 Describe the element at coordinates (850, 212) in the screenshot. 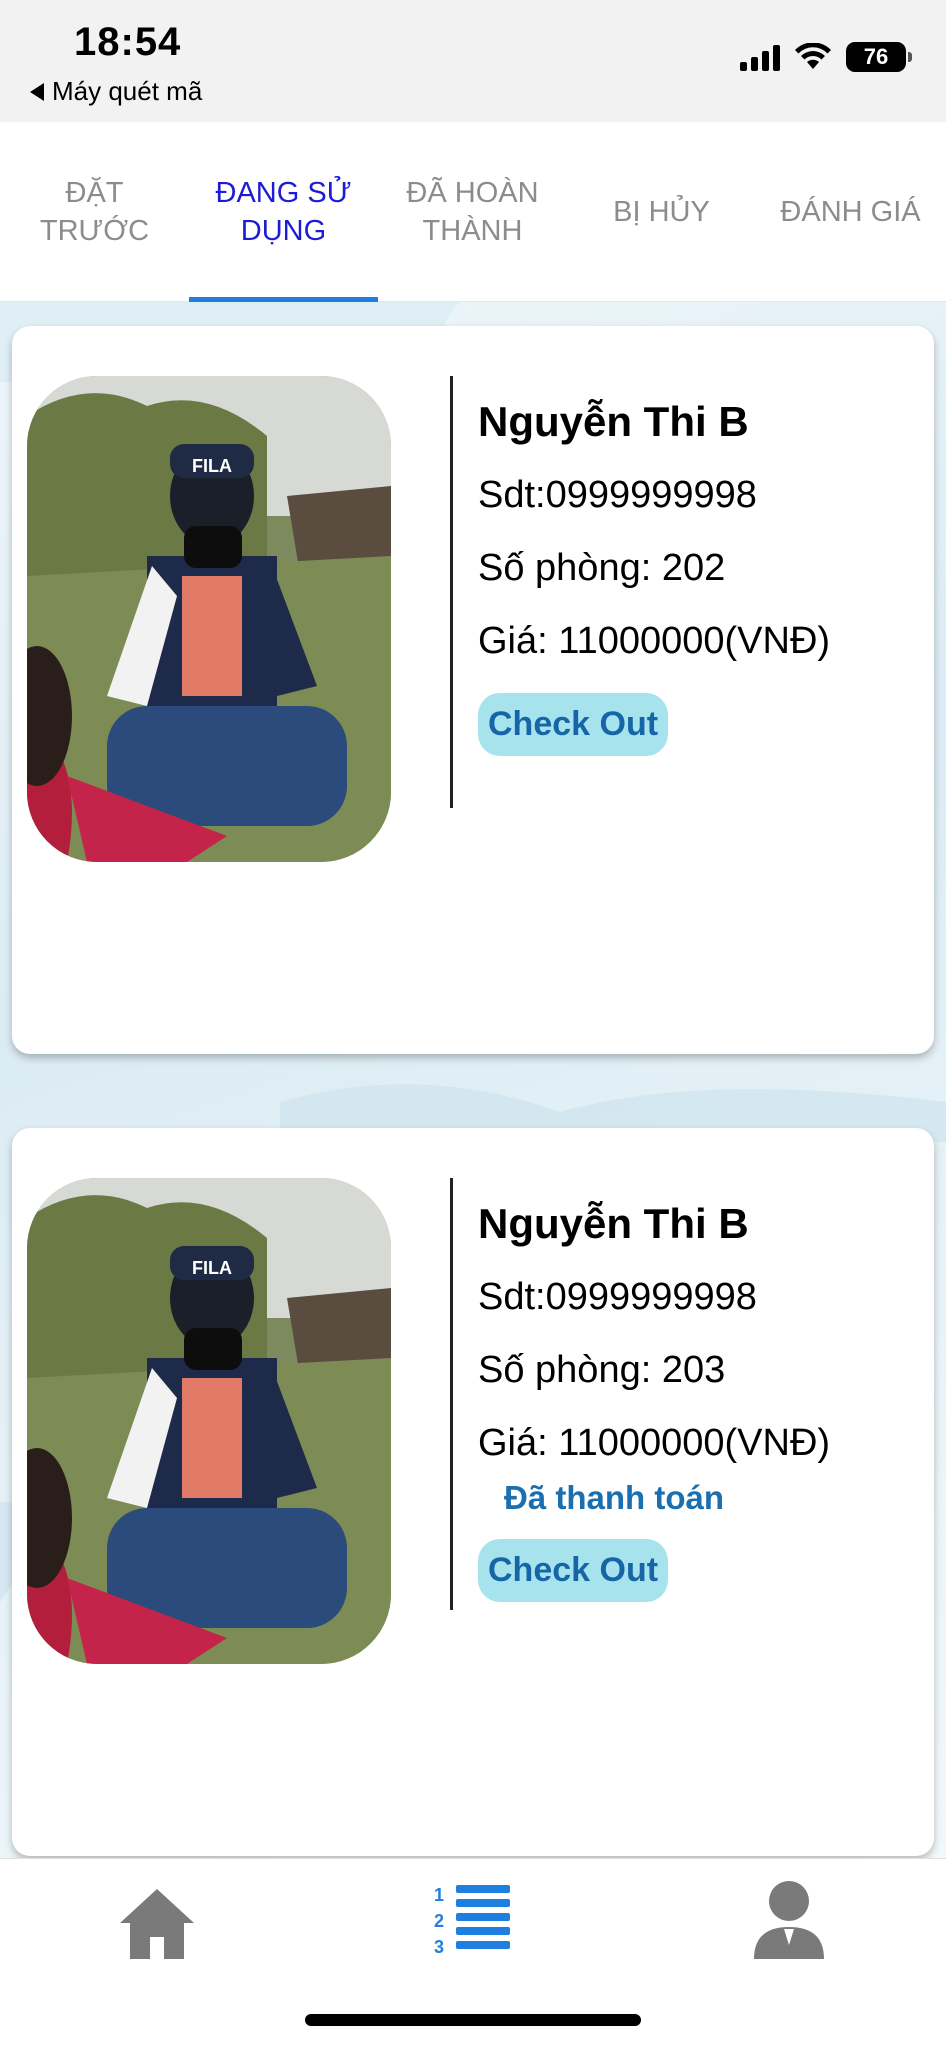

I see `tab-danh-gia: ĐÁNH GIÁ` at that location.